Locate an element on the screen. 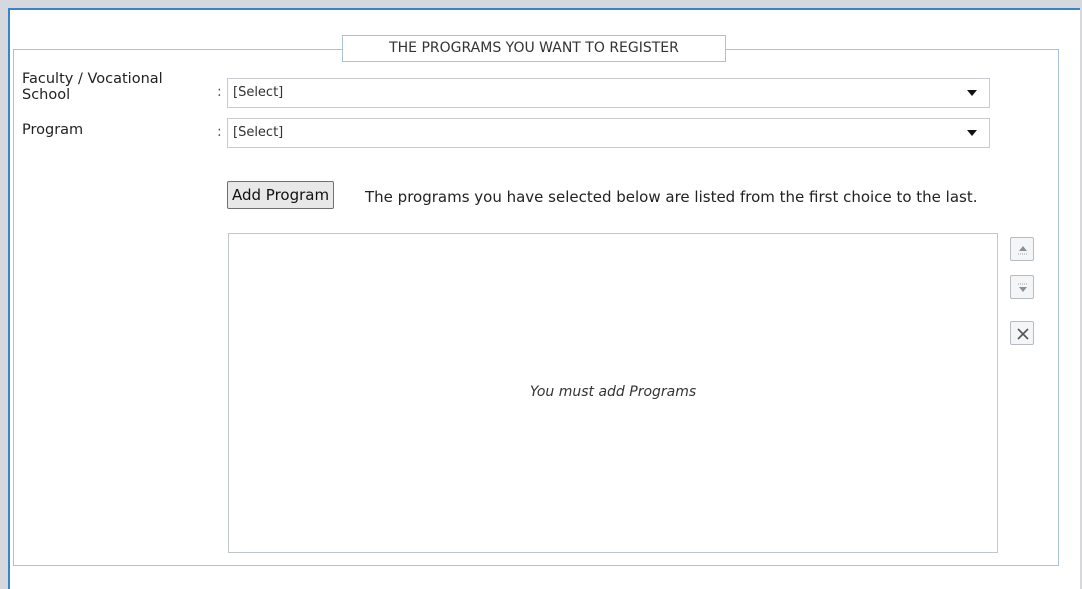  move-up-button is located at coordinates (1022, 249).